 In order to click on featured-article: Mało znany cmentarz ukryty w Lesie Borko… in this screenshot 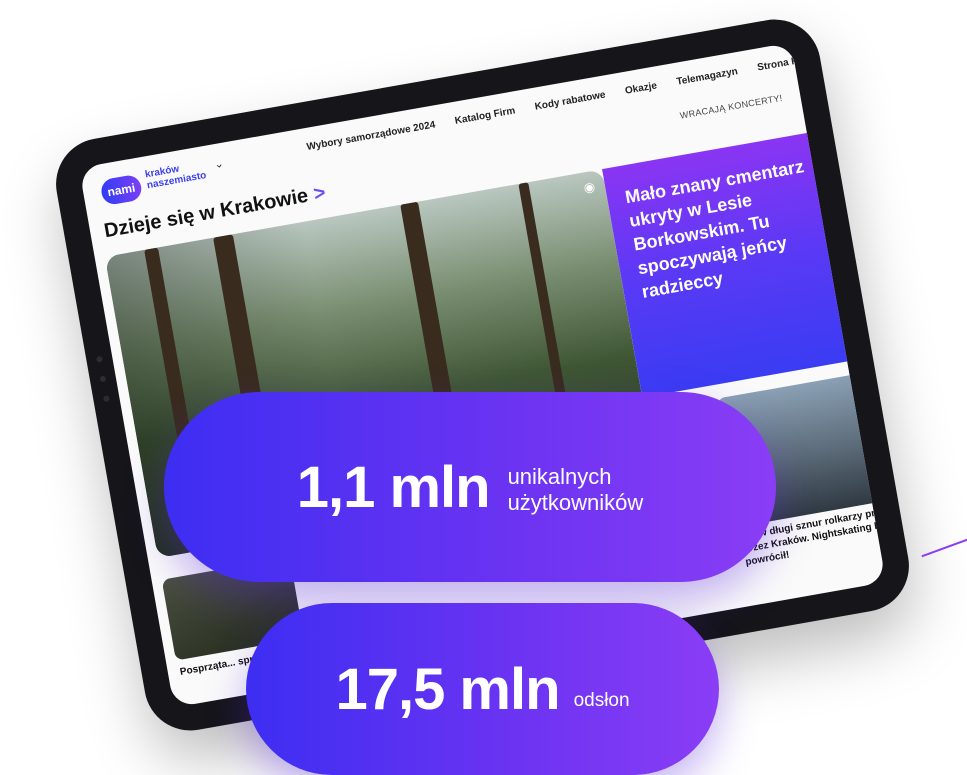, I will do `click(744, 262)`.